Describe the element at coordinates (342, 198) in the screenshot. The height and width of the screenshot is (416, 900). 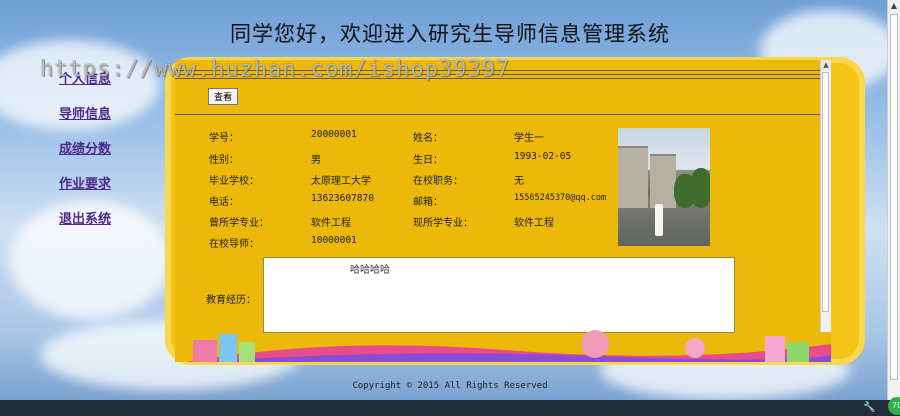
I see `phone-value: 13623607870` at that location.